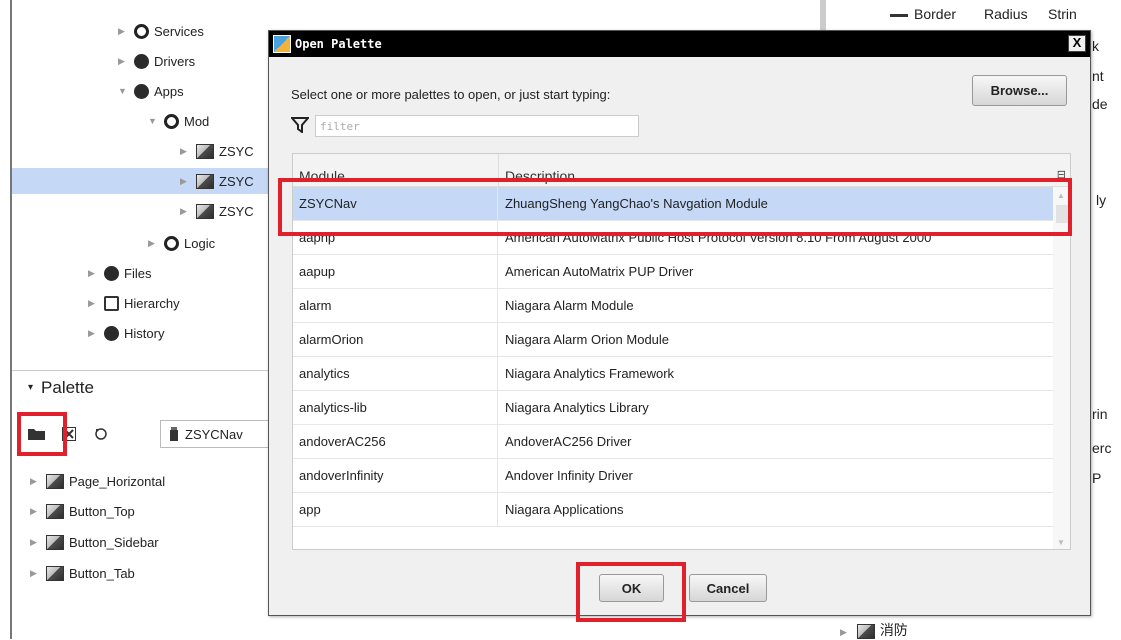  I want to click on tree-item-mod: ▼ Mod, so click(178, 121).